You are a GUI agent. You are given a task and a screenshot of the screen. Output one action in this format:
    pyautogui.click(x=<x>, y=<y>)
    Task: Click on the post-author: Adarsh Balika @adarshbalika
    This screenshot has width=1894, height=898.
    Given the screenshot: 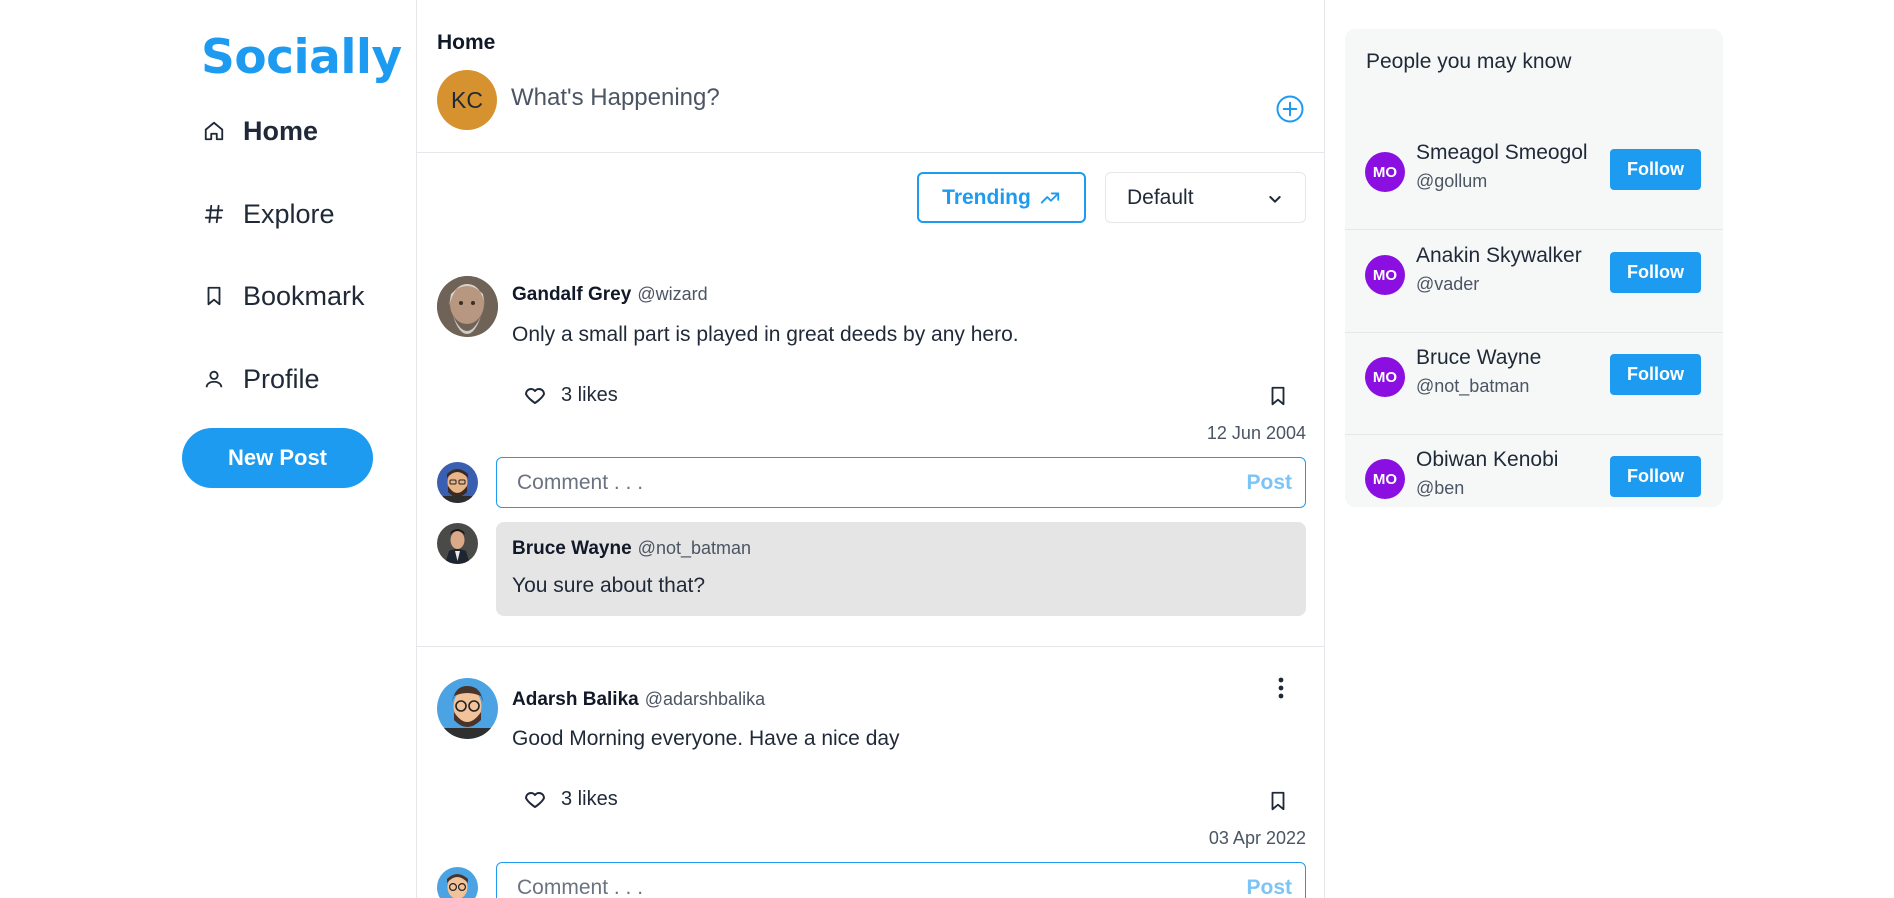 What is the action you would take?
    pyautogui.click(x=638, y=700)
    